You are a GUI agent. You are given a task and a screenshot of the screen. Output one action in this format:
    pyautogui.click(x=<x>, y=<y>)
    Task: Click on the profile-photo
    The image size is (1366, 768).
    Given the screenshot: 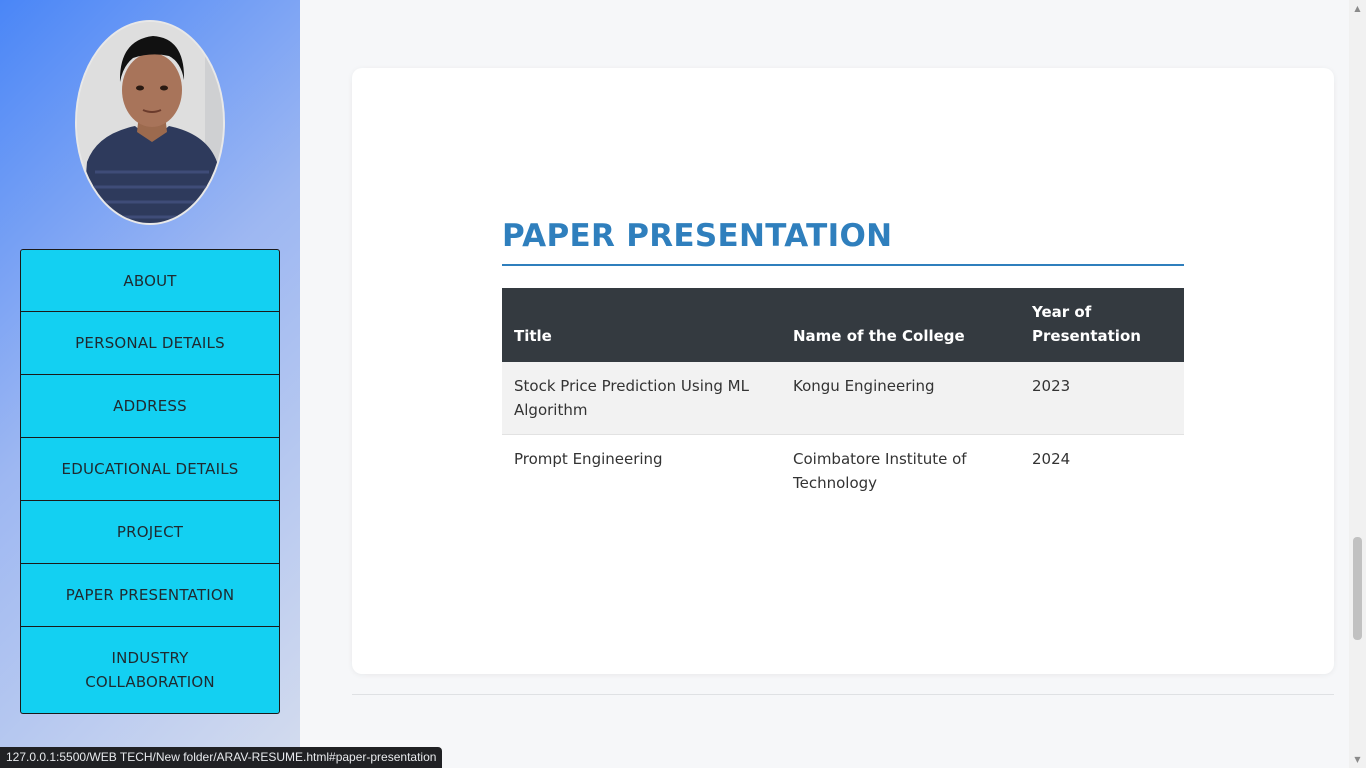 What is the action you would take?
    pyautogui.click(x=150, y=122)
    